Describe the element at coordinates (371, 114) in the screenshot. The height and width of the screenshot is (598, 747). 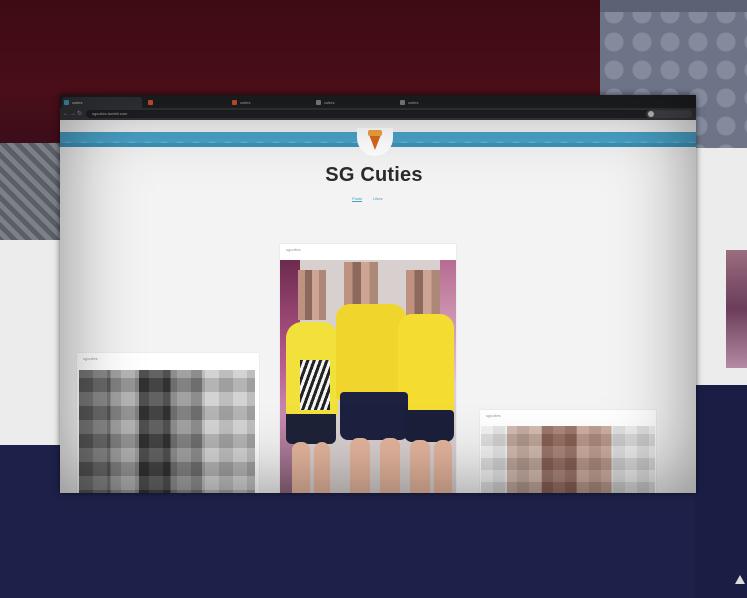
I see `url-input: sgcuties.tumblr.com` at that location.